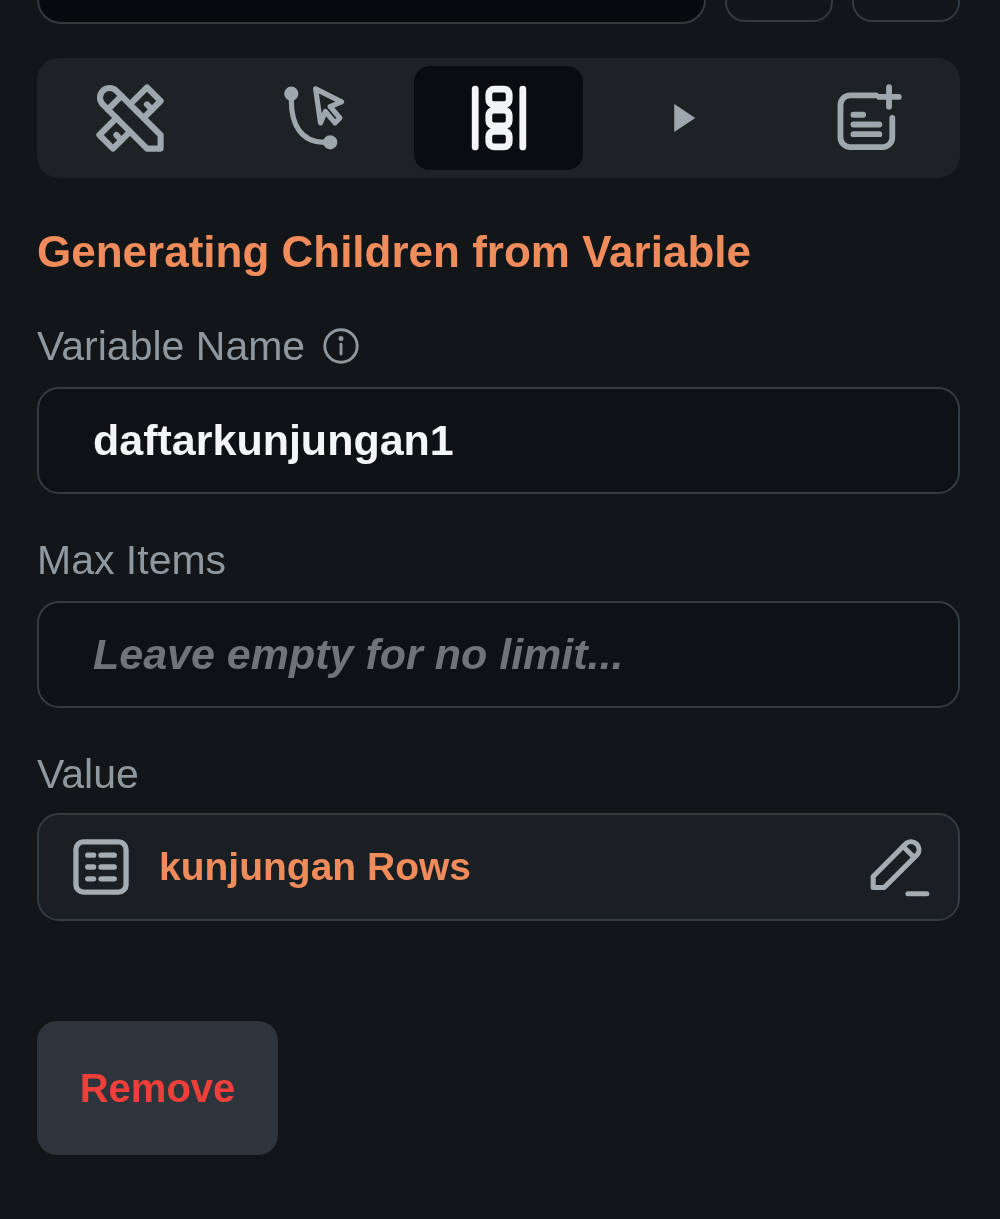 This screenshot has width=1000, height=1219. Describe the element at coordinates (394, 252) in the screenshot. I see `section-title: Generating Children from Variable` at that location.